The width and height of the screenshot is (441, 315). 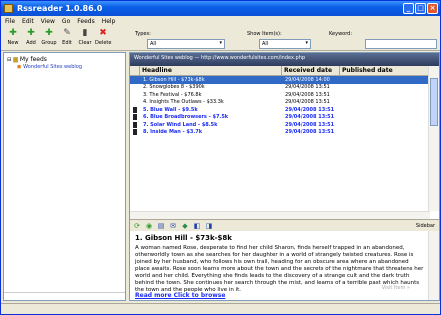 I want to click on close-button: ×, so click(x=432, y=8).